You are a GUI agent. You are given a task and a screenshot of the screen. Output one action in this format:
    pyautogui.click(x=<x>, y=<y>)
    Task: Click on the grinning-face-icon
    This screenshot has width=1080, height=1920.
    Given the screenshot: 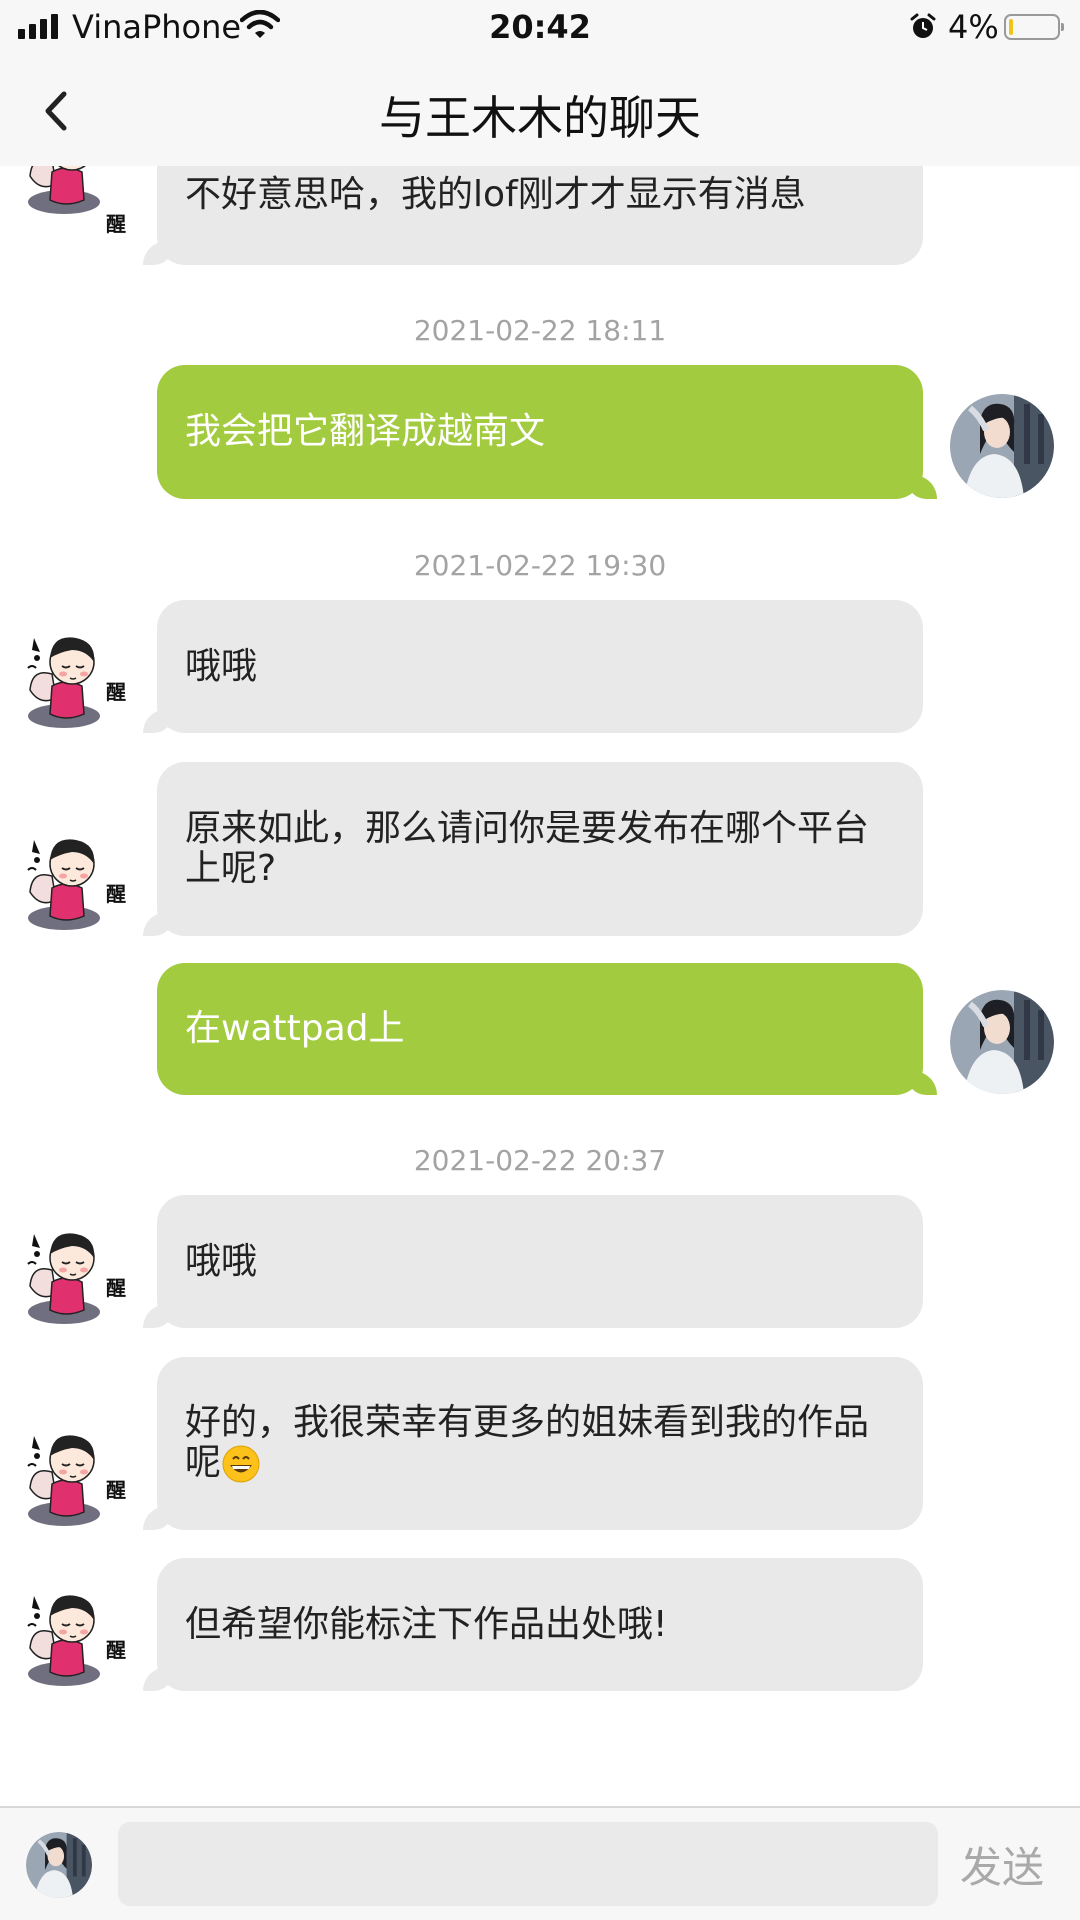 What is the action you would take?
    pyautogui.click(x=241, y=1464)
    